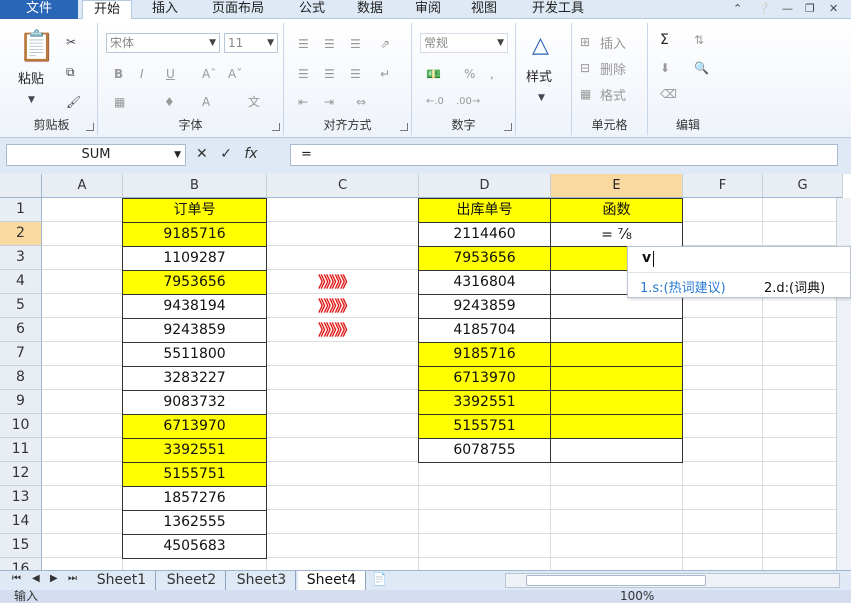 The height and width of the screenshot is (603, 851). I want to click on sheet-tab-1: Sheet1, so click(122, 580).